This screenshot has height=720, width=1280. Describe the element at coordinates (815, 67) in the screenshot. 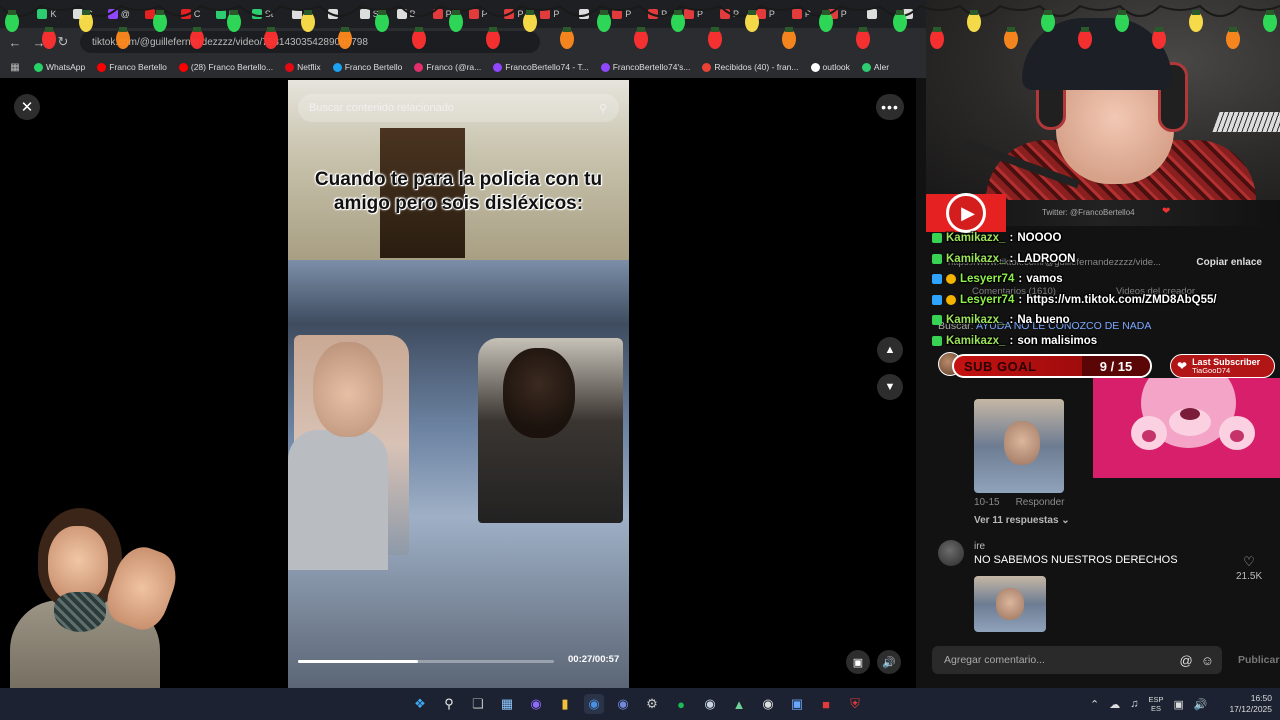

I see `bookmark-favicon-icon` at that location.